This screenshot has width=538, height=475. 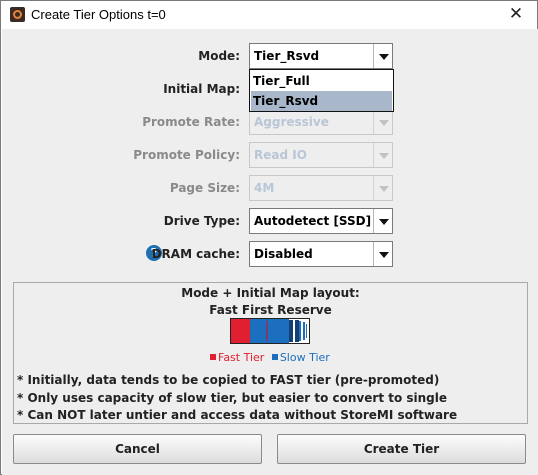 I want to click on close-icon: ✕, so click(x=516, y=14).